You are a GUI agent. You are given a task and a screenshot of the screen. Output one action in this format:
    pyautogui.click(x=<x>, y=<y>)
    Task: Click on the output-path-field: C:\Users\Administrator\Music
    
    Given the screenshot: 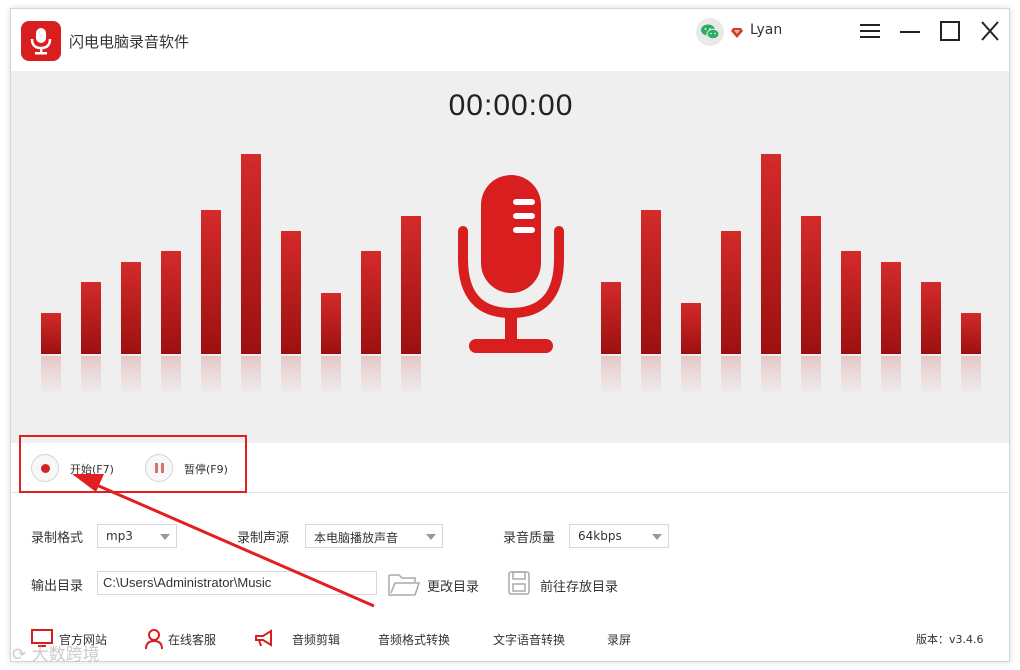 What is the action you would take?
    pyautogui.click(x=237, y=583)
    